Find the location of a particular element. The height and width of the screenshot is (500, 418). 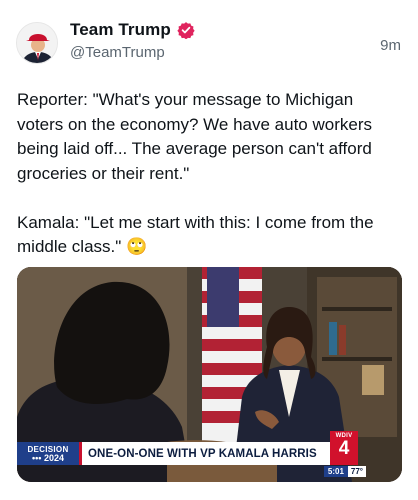

author-block: Team Trump @TeamTrump is located at coordinates (132, 40).